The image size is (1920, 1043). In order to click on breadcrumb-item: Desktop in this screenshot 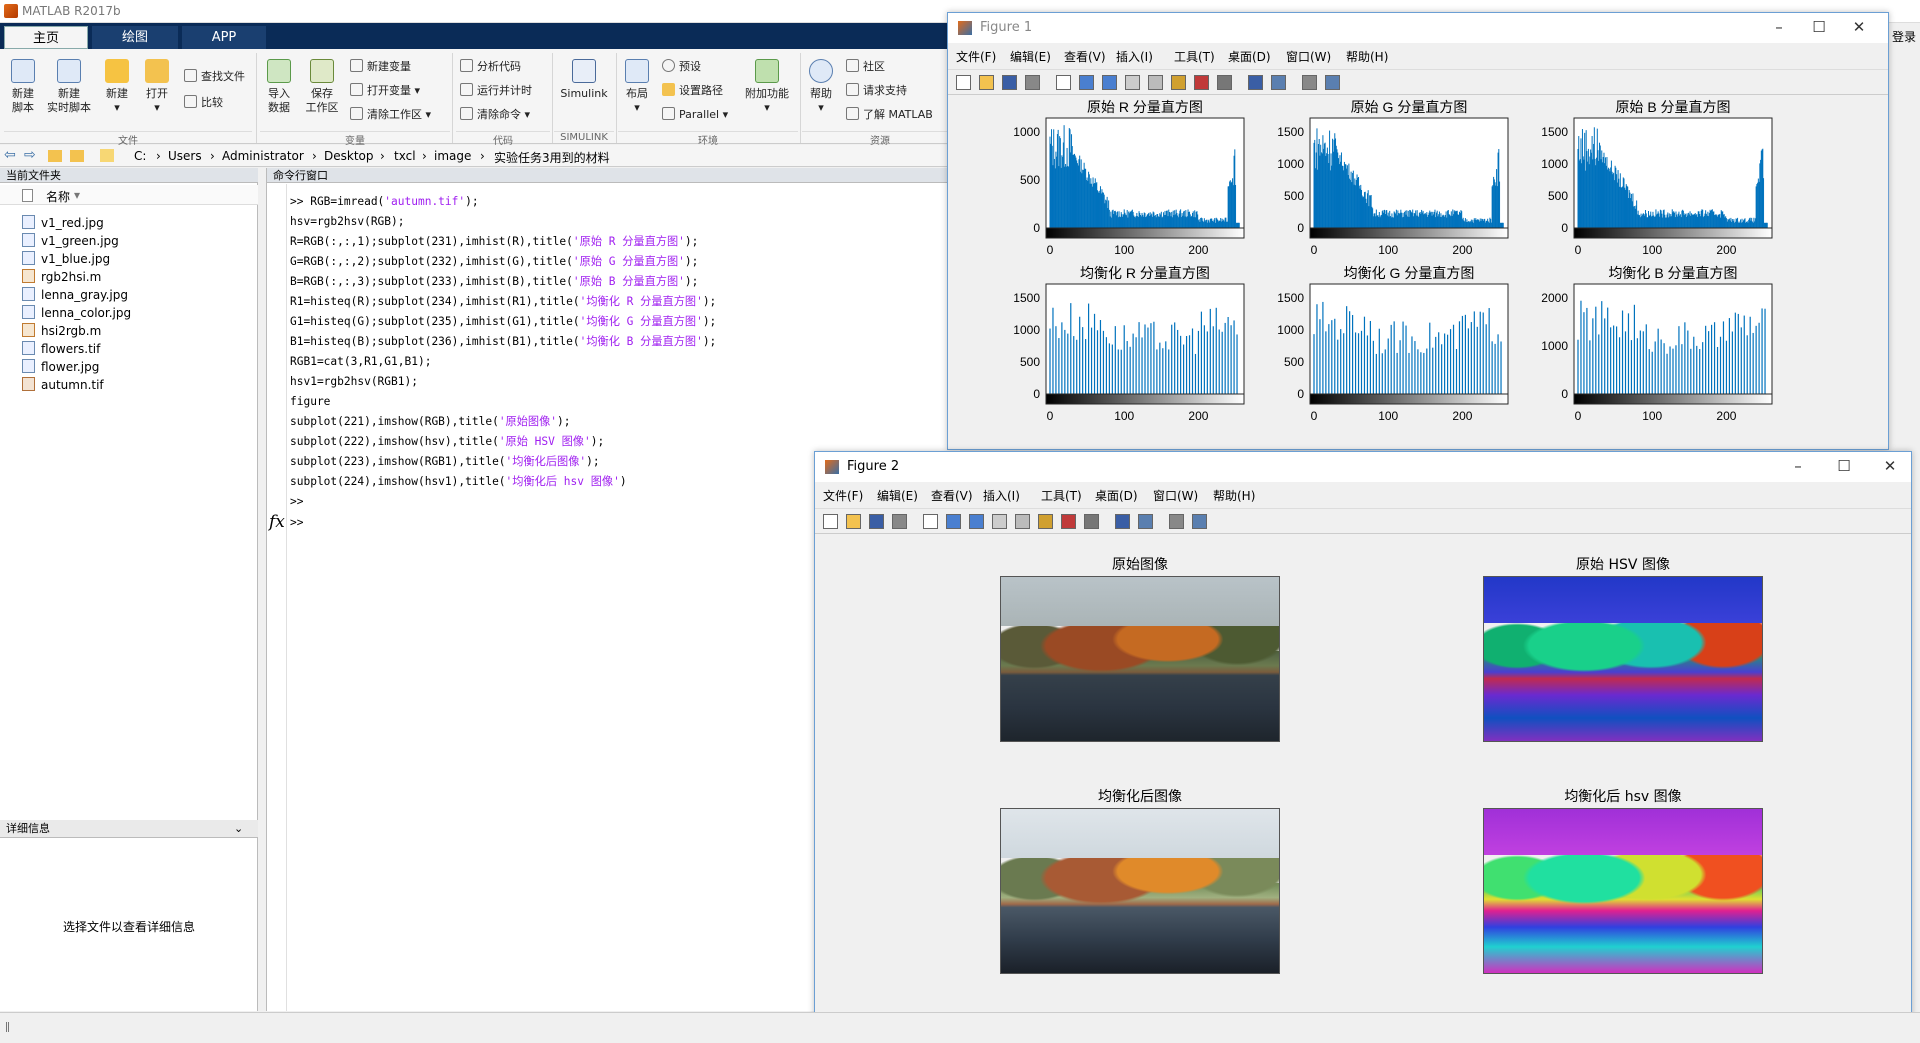, I will do `click(349, 156)`.